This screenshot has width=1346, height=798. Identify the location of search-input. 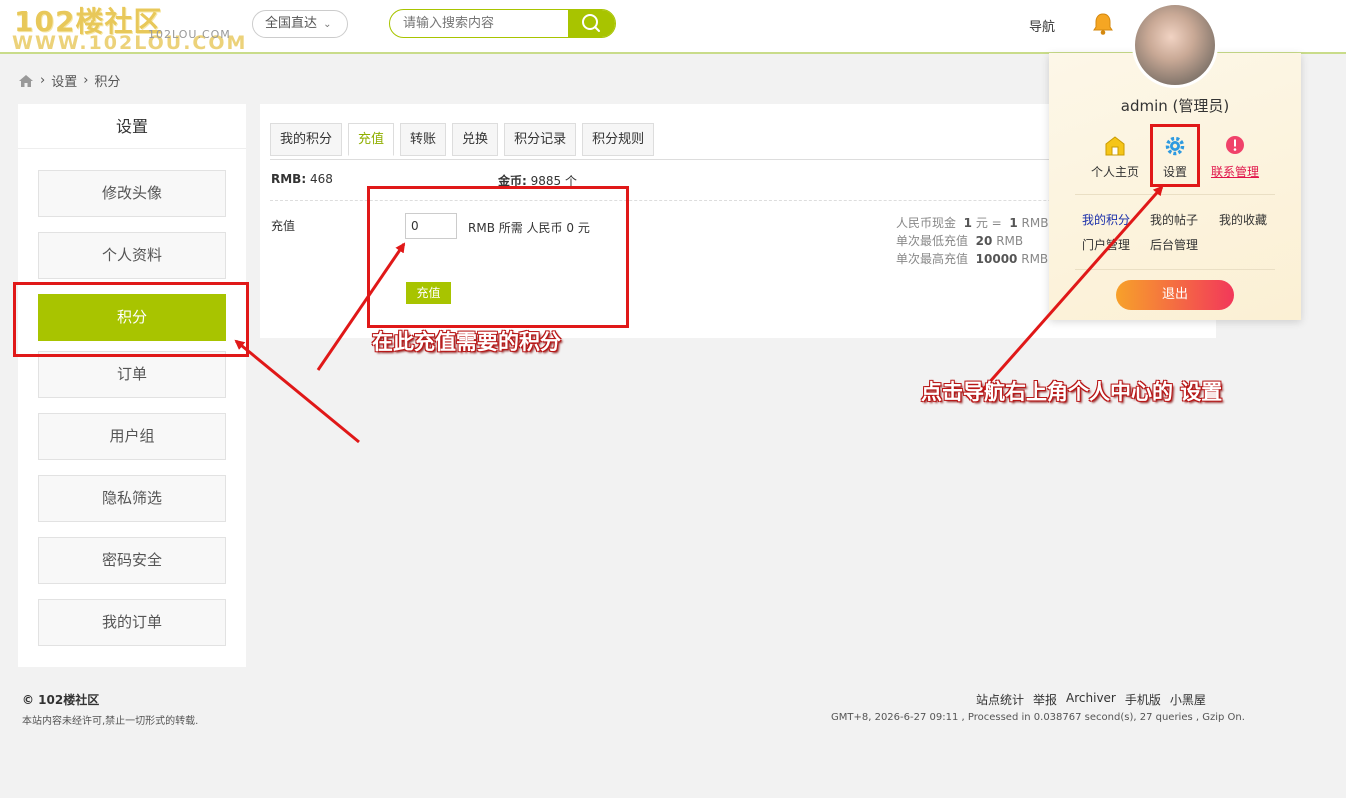
(480, 23).